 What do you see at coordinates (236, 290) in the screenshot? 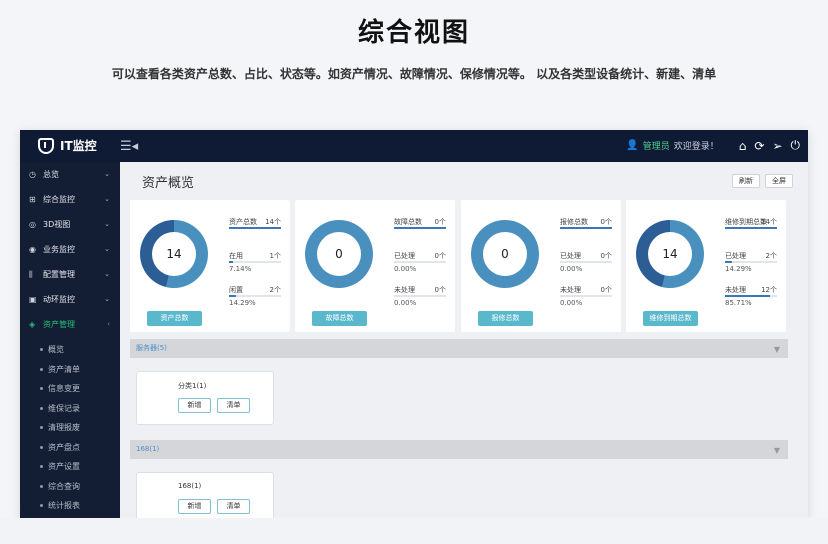
I see `stat-label: 闲置` at bounding box center [236, 290].